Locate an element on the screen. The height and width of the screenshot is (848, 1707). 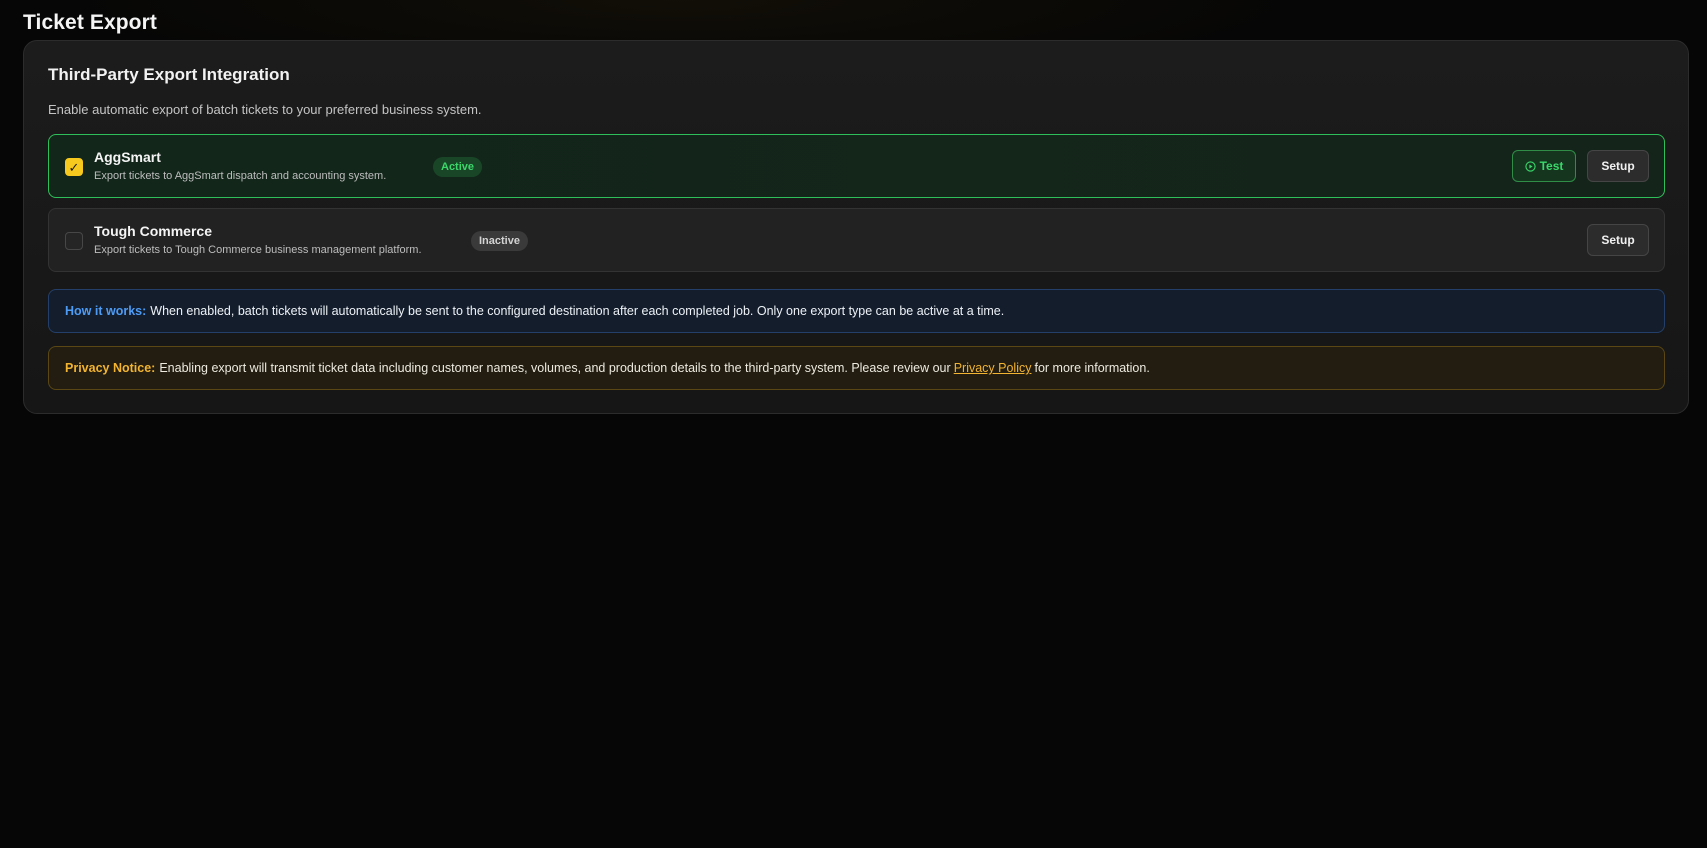
tough-commerce-enable-checkbox is located at coordinates (74, 241).